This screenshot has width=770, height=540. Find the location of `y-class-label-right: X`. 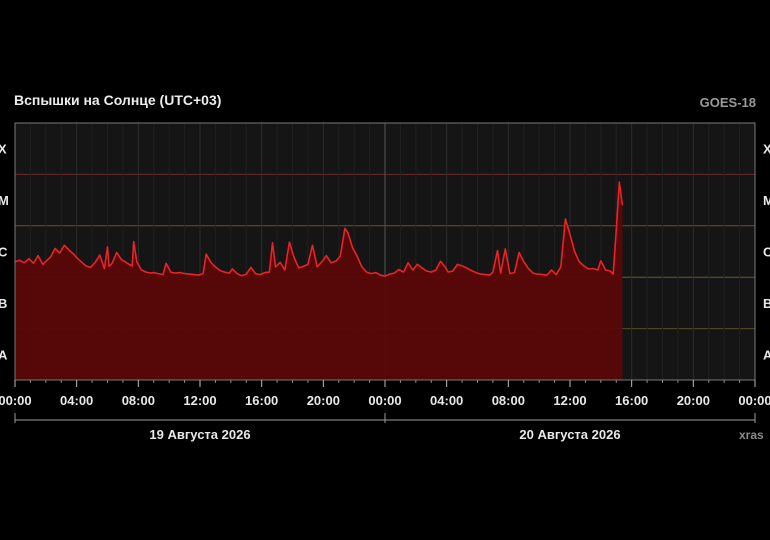

y-class-label-right: X is located at coordinates (766, 149).